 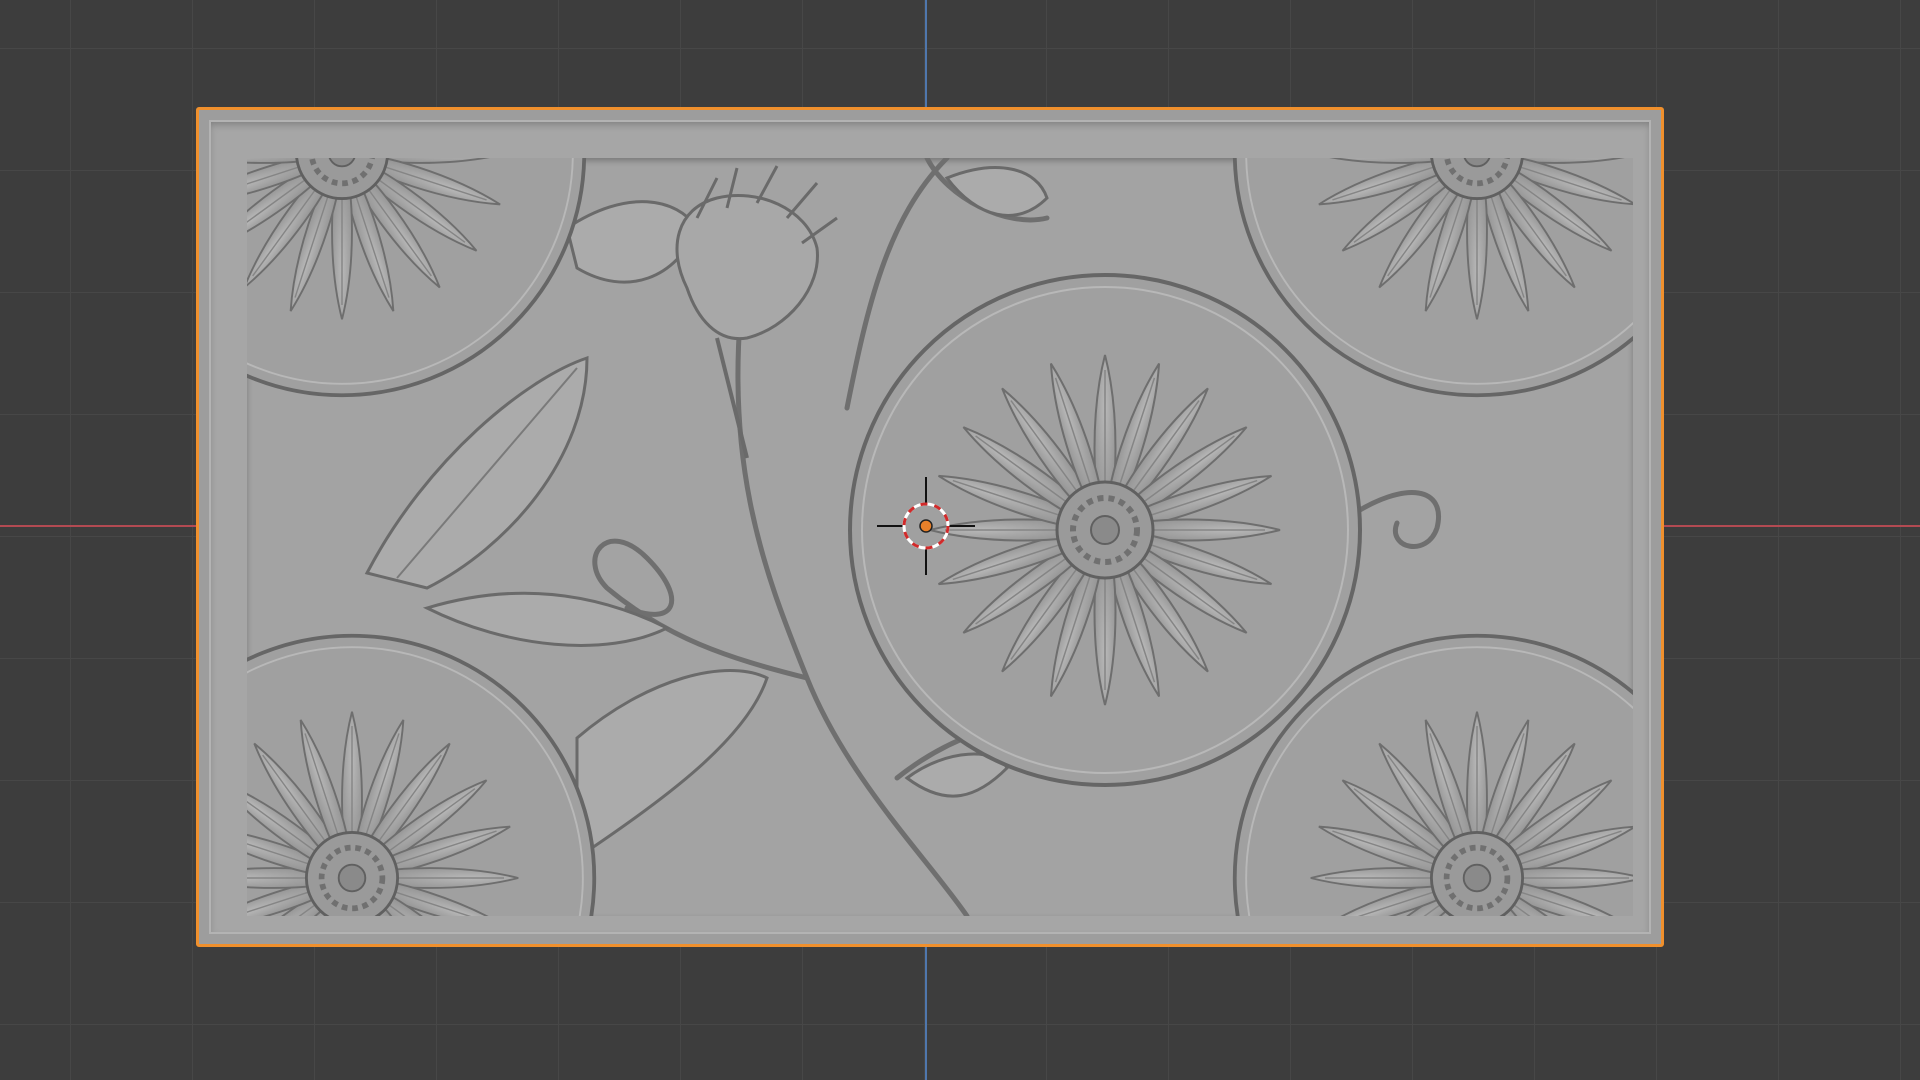 What do you see at coordinates (420, 776) in the screenshot?
I see `flower-bottom-left` at bounding box center [420, 776].